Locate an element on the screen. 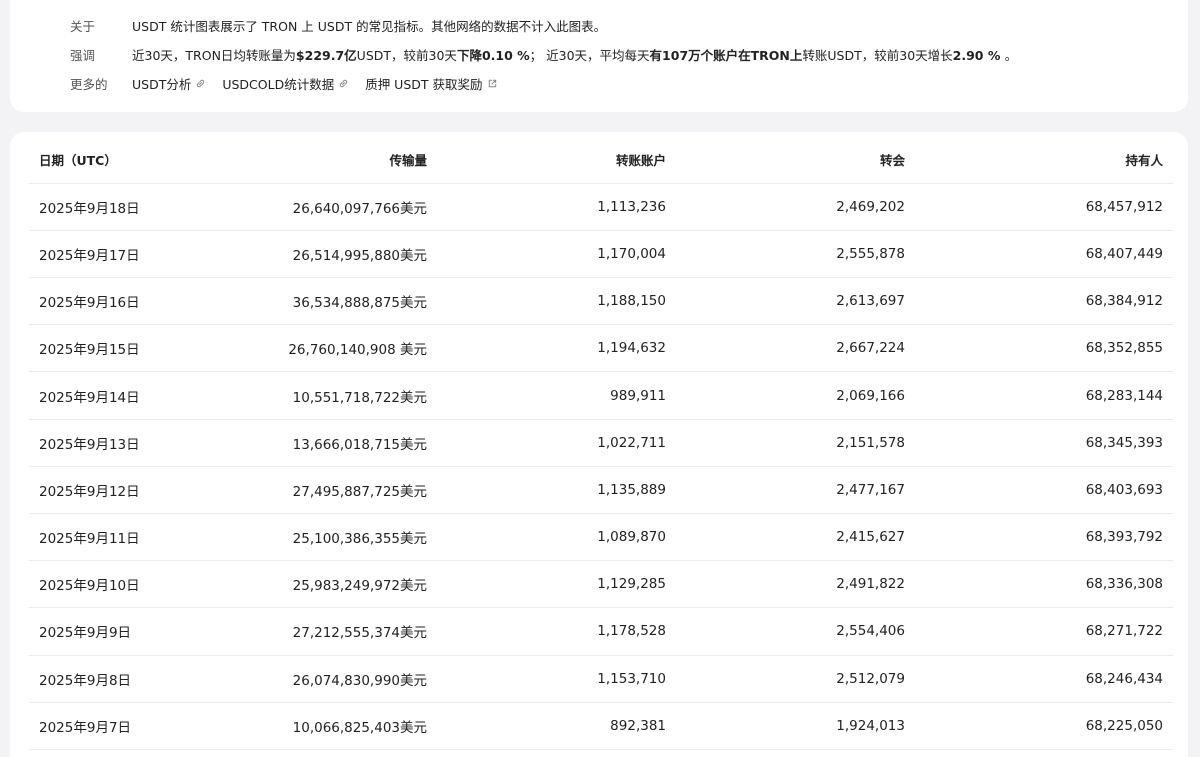 The height and width of the screenshot is (757, 1200). cell-accounts: 1,188,150 is located at coordinates (546, 301).